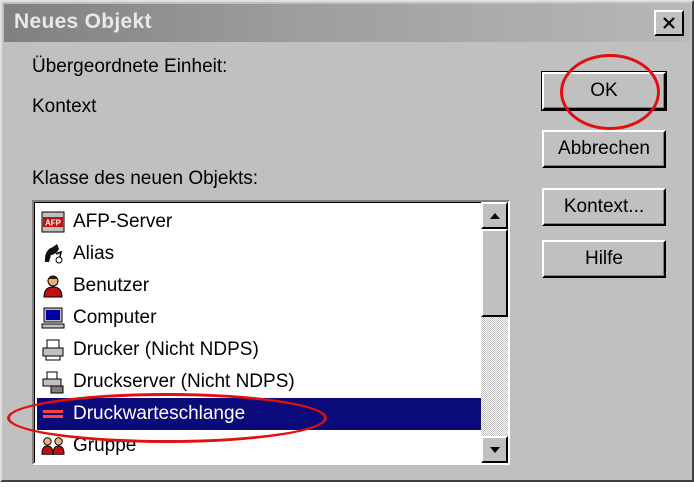 The width and height of the screenshot is (694, 497). What do you see at coordinates (604, 259) in the screenshot?
I see `help-button: Hilfe` at bounding box center [604, 259].